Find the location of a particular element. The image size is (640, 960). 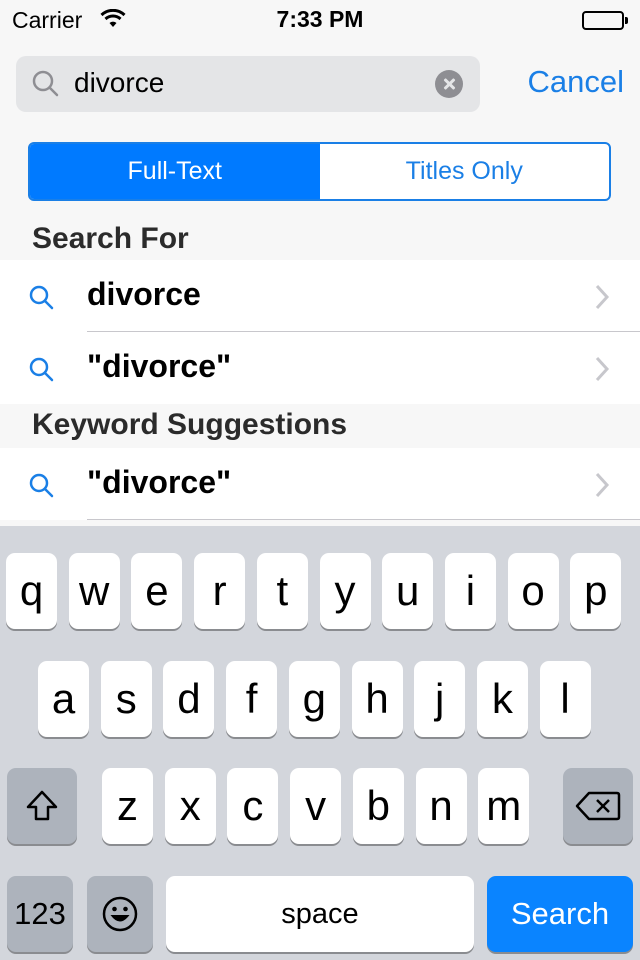

search-input is located at coordinates (249, 83).